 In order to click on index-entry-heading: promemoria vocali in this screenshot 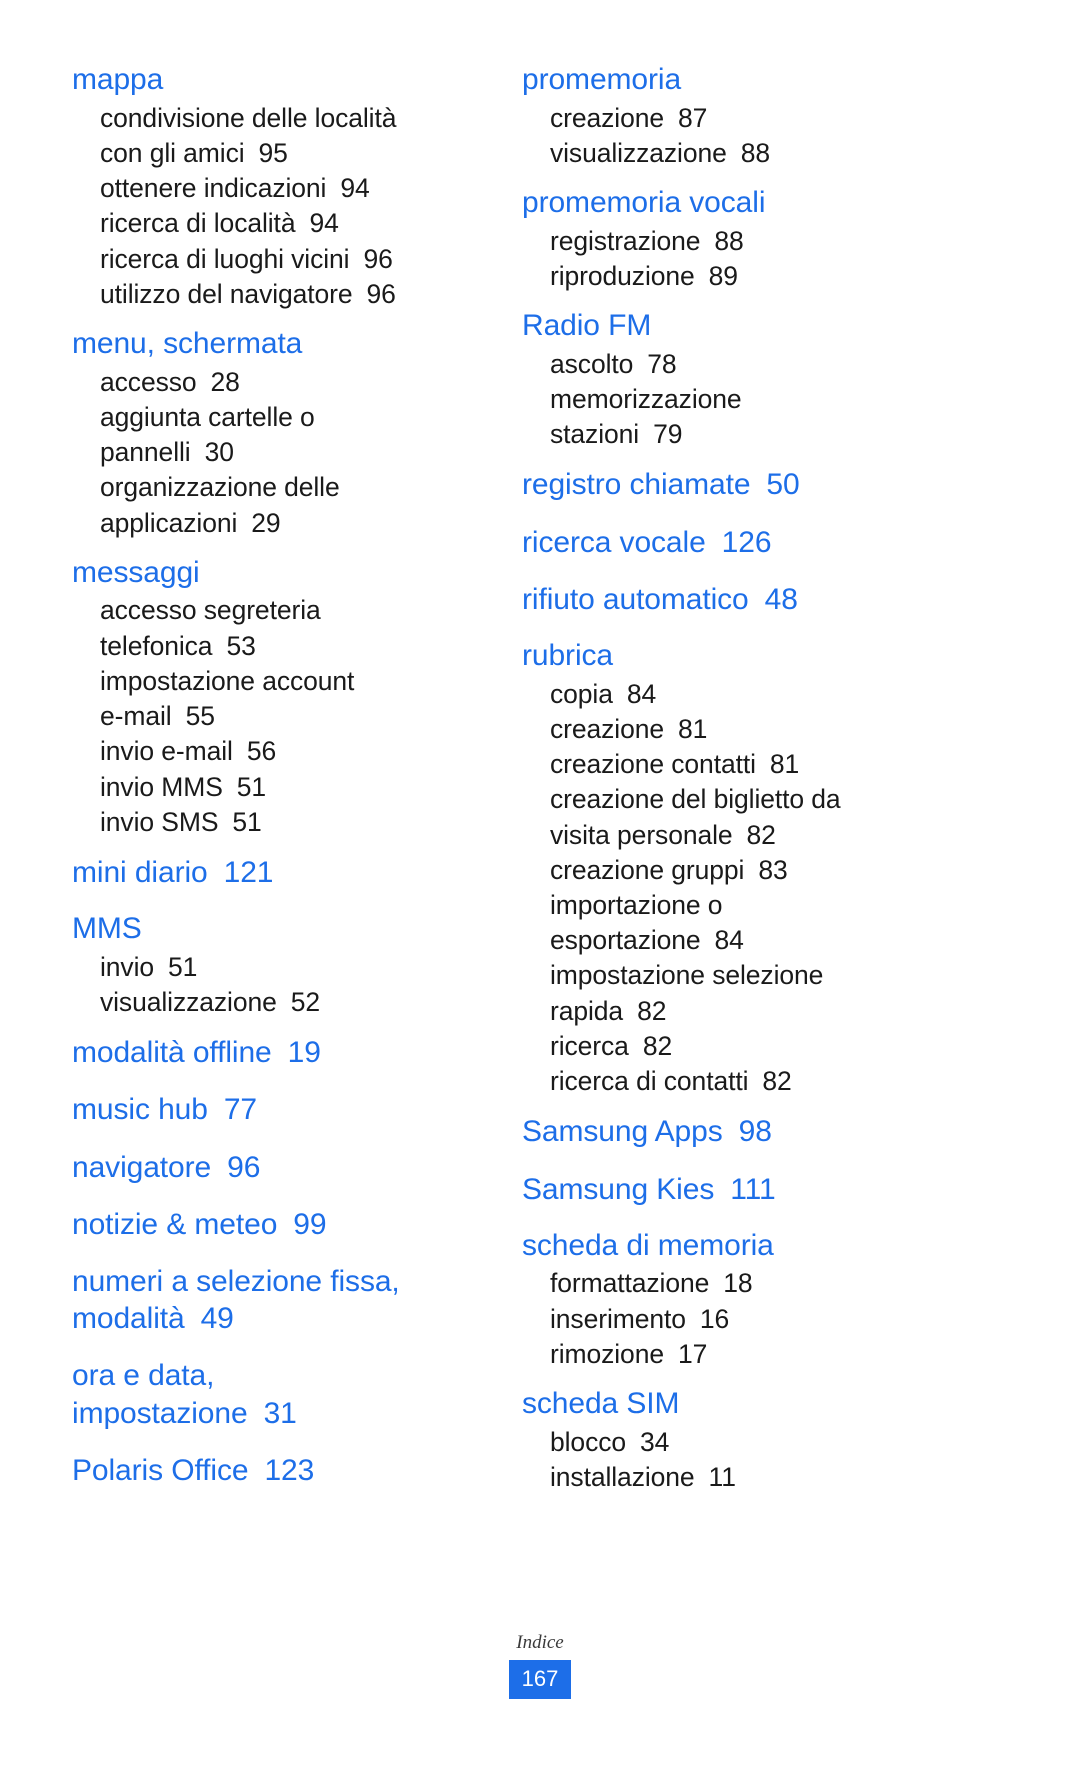, I will do `click(742, 203)`.